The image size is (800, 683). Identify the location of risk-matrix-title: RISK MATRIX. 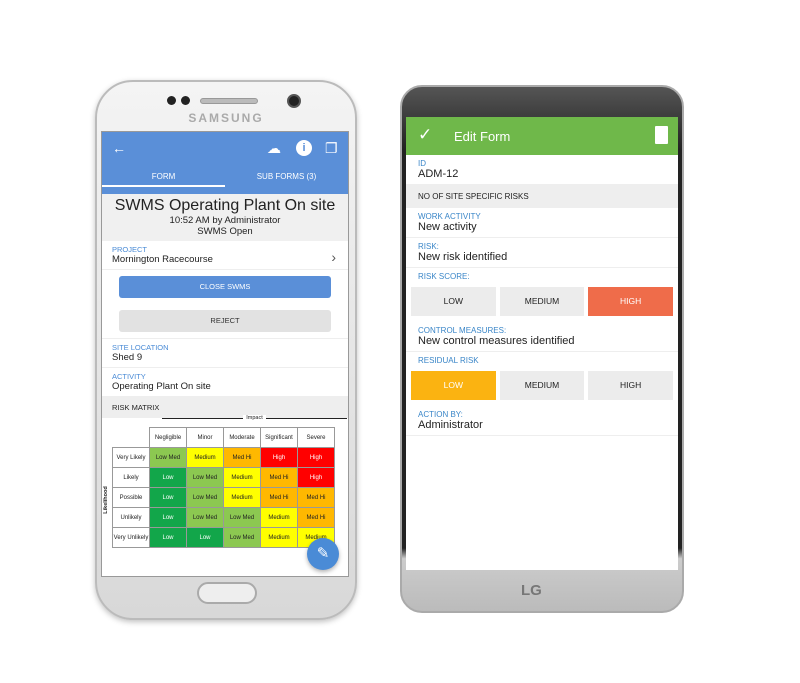
(225, 407).